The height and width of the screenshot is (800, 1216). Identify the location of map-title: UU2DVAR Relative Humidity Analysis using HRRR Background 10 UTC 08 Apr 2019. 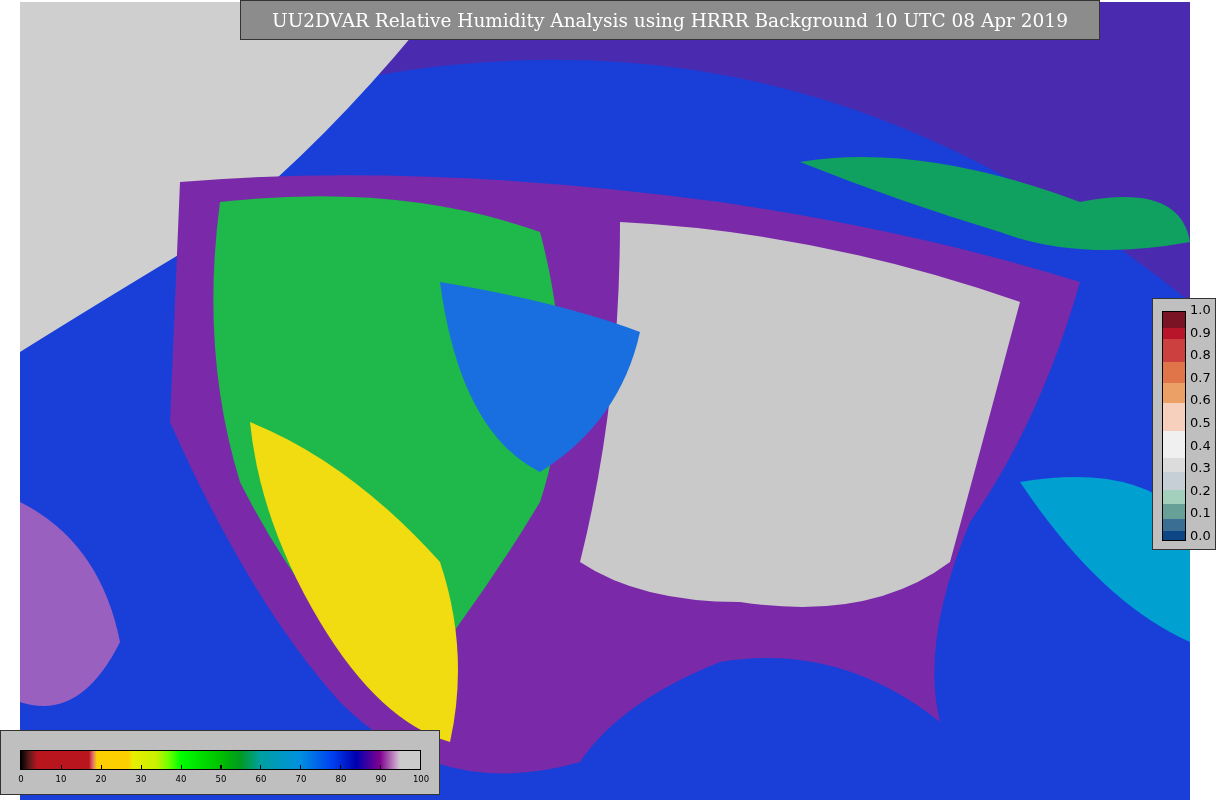
(670, 20).